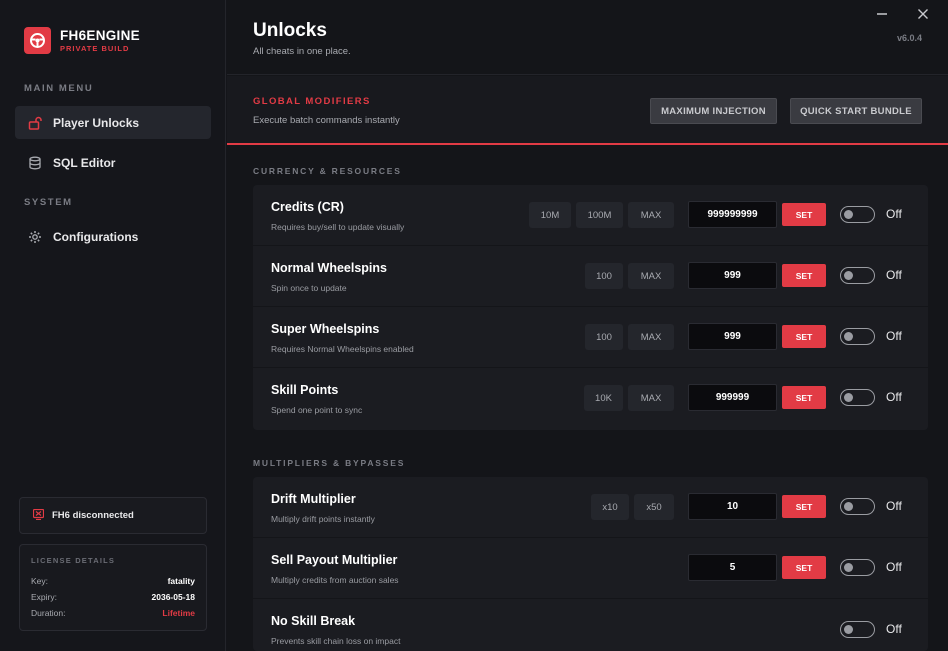  Describe the element at coordinates (178, 613) in the screenshot. I see `license-duration-value: Lifetime` at that location.